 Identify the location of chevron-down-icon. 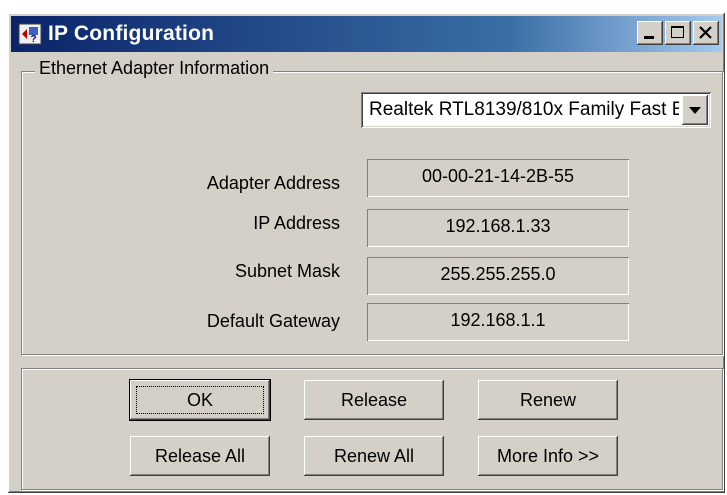
(695, 110).